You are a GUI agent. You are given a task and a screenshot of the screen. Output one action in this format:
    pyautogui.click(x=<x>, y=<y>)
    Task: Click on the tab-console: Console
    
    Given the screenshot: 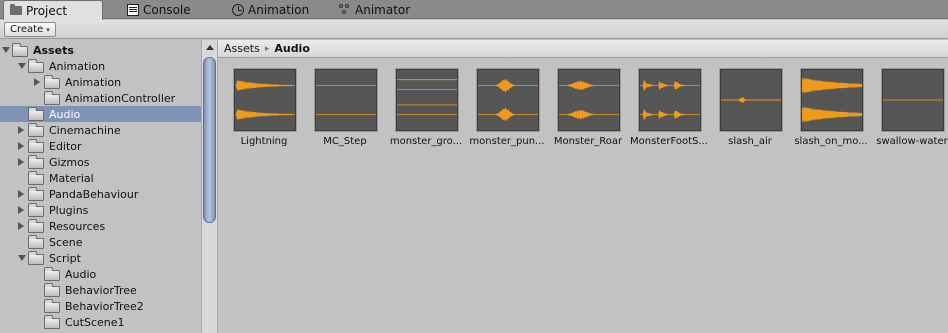 What is the action you would take?
    pyautogui.click(x=159, y=9)
    